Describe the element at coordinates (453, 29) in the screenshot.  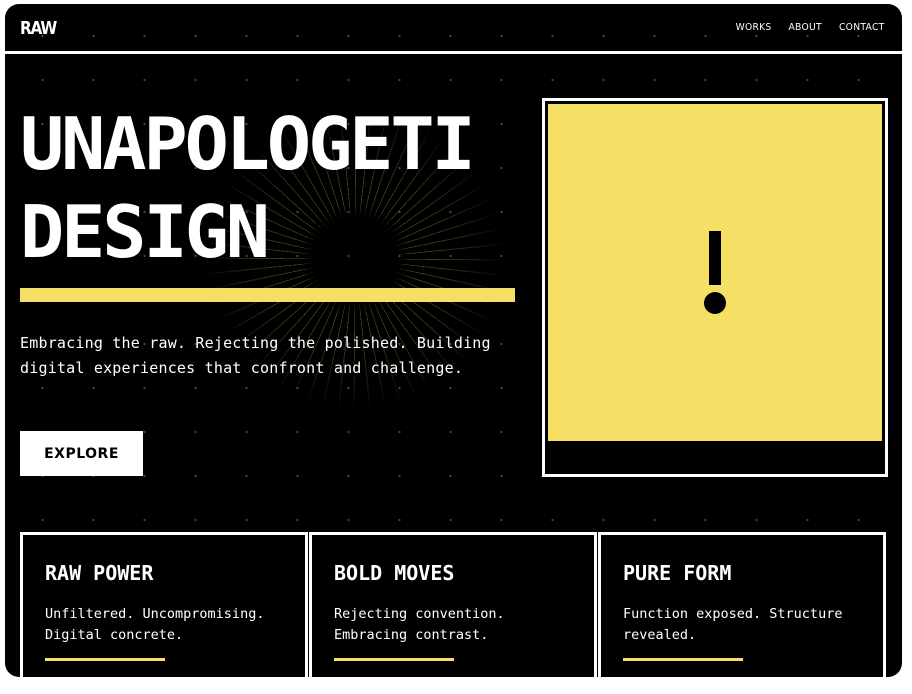
I see `site-header: RAW WORKS ABOUT CONTACT` at that location.